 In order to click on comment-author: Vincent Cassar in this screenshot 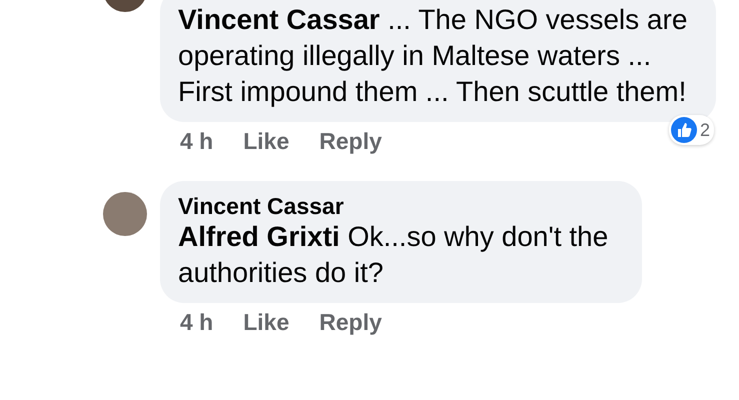, I will do `click(401, 206)`.